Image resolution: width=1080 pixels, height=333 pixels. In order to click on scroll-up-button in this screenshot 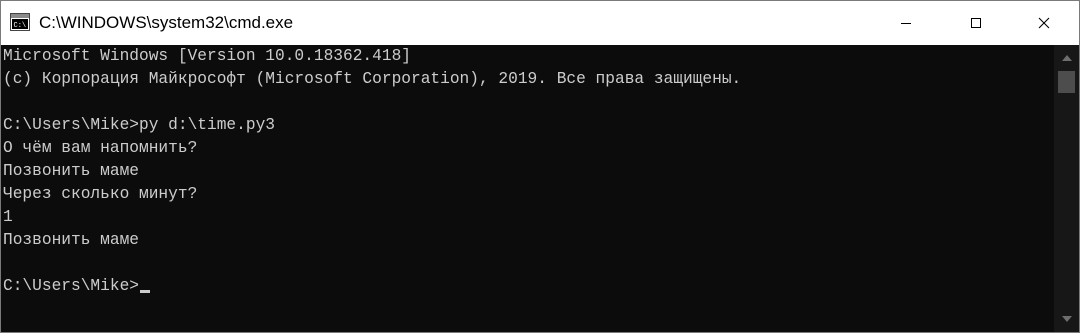, I will do `click(1066, 58)`.